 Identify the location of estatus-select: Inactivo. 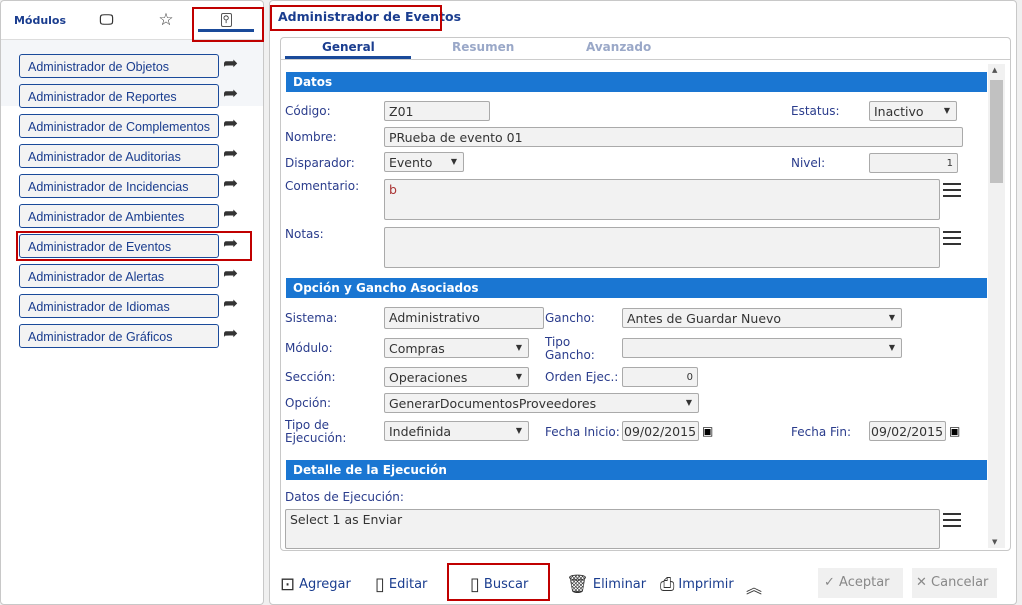
(913, 111).